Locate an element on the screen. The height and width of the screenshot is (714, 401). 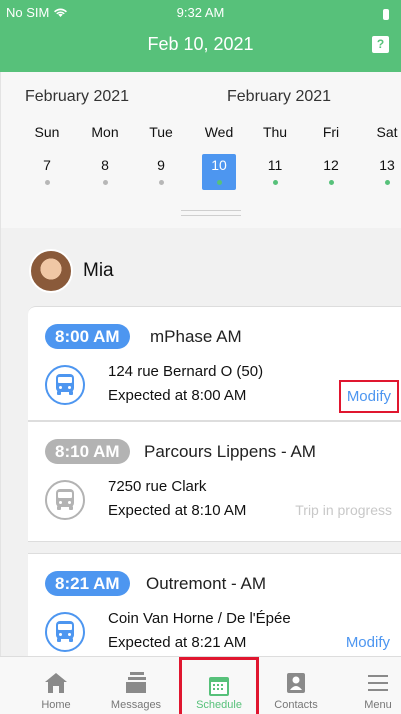
page-title: Feb 10, 2021 is located at coordinates (200, 44).